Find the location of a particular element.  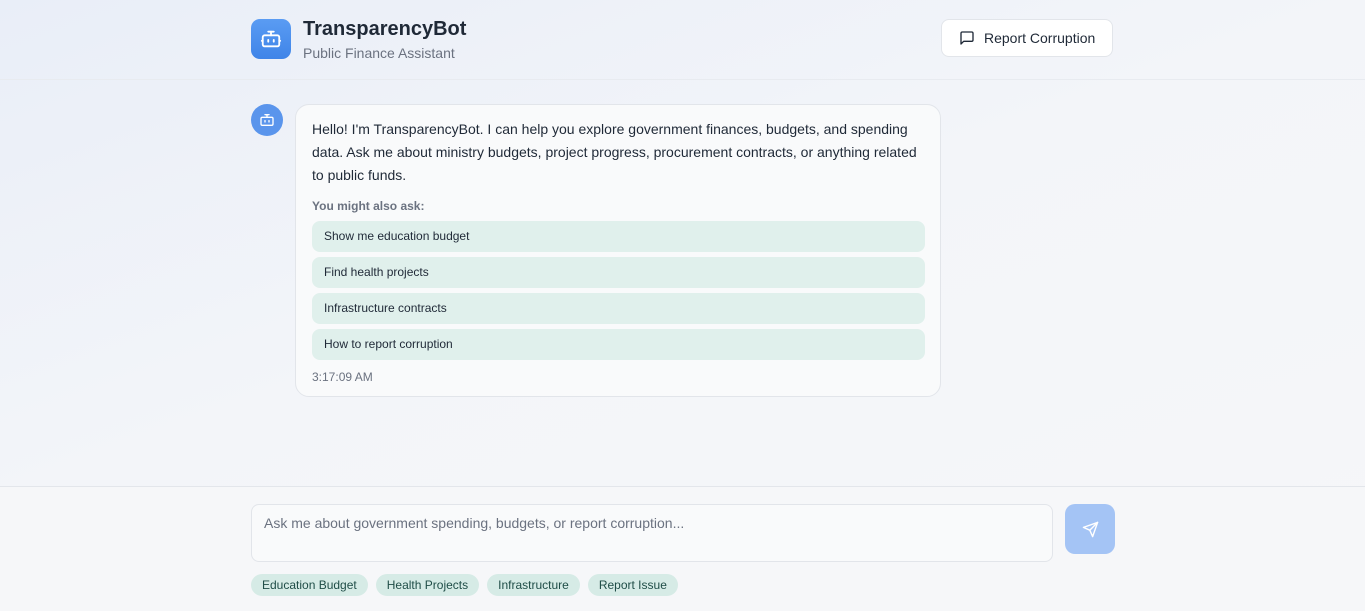

app-title: TransparencyBot is located at coordinates (385, 29).